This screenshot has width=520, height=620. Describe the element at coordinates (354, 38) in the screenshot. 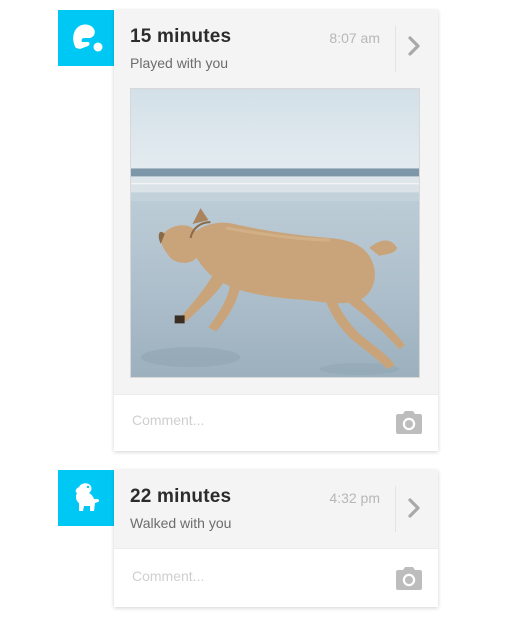

I see `activity-time: 8:07 am` at that location.